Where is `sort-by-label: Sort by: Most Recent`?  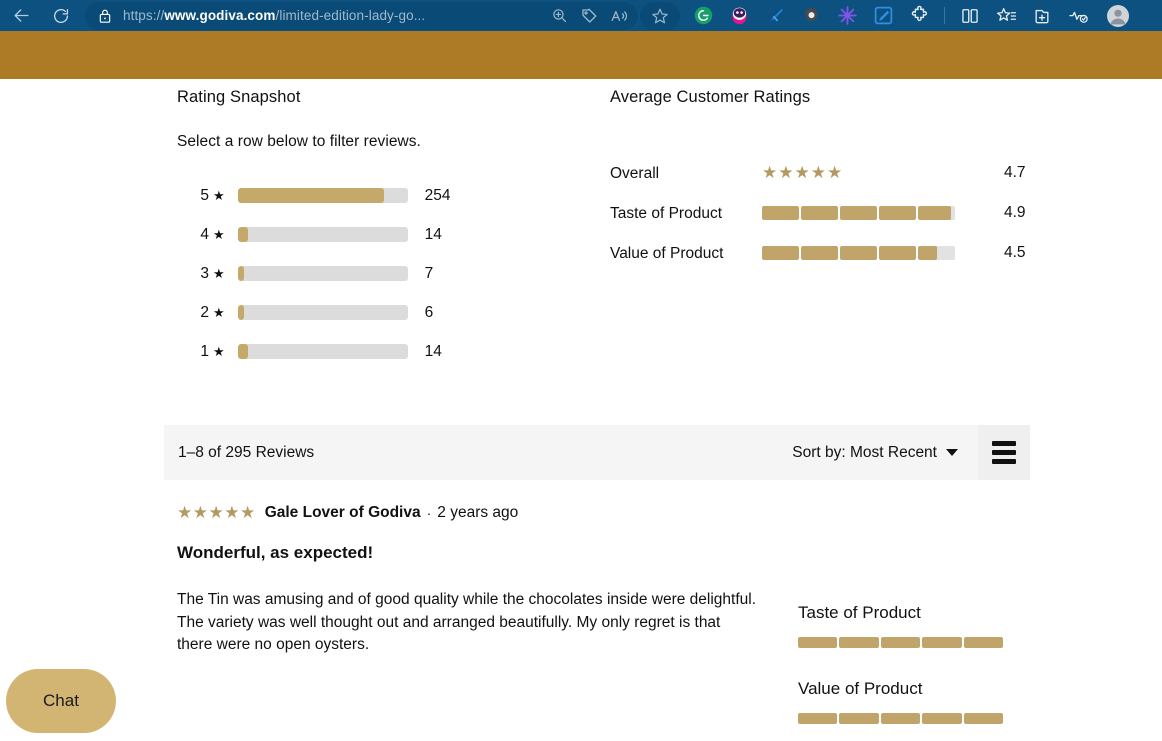 sort-by-label: Sort by: Most Recent is located at coordinates (864, 452).